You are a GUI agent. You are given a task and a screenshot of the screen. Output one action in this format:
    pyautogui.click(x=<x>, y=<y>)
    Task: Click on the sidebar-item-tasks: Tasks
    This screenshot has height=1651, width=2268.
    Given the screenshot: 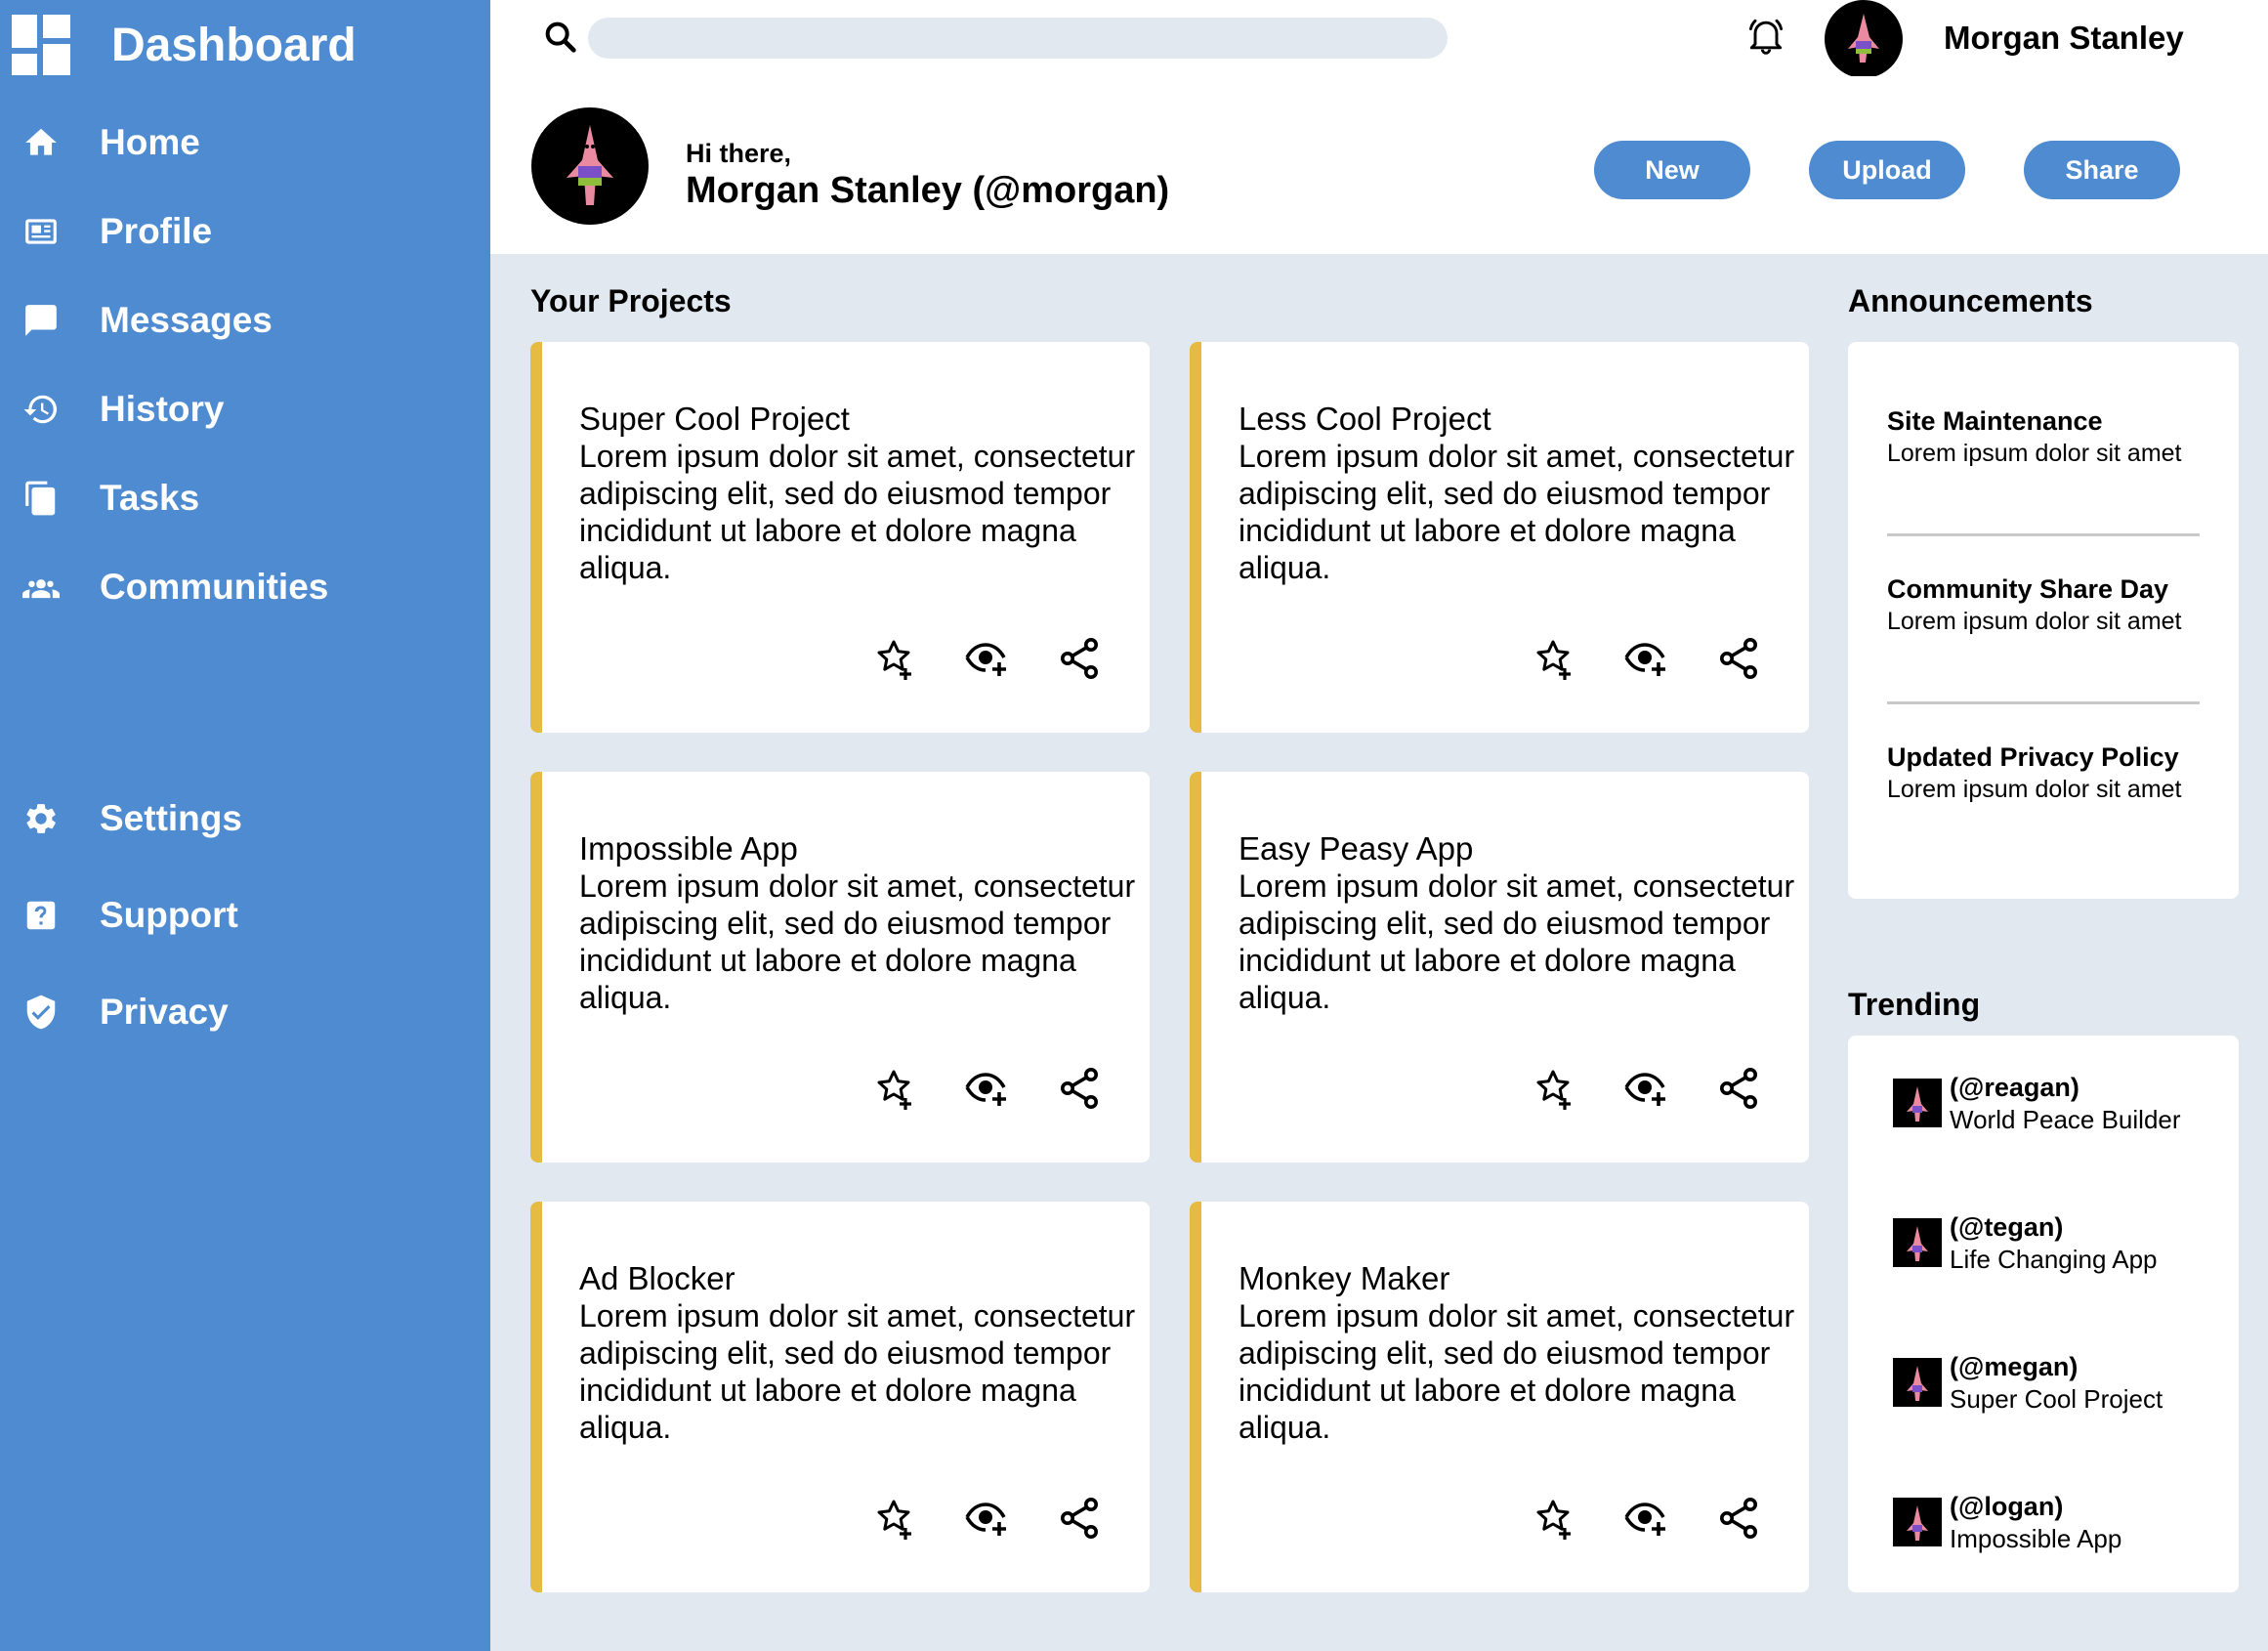 What is the action you would take?
    pyautogui.click(x=110, y=498)
    